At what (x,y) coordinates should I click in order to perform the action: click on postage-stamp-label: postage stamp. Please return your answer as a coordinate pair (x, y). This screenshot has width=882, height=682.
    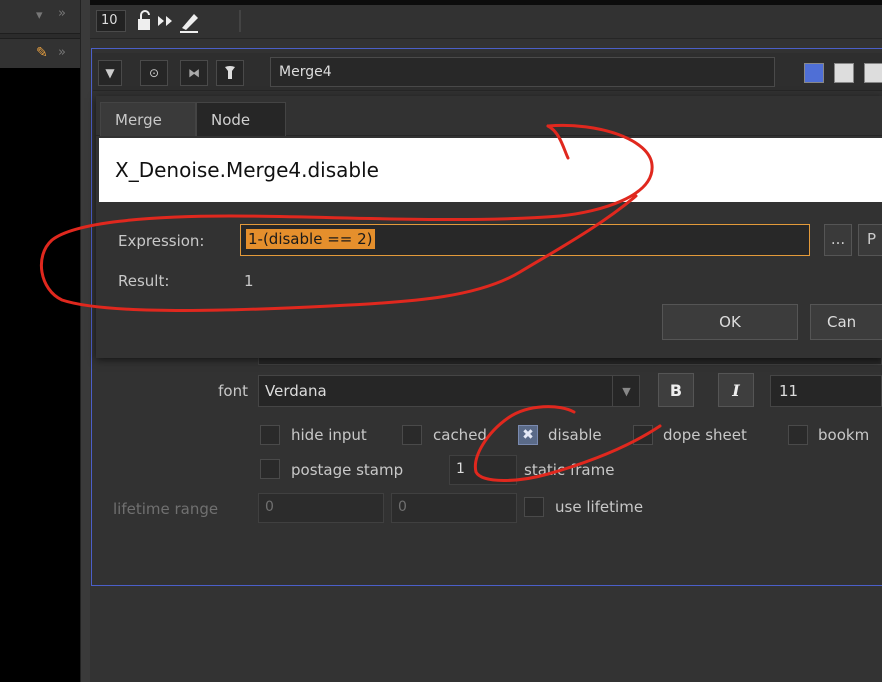
    Looking at the image, I should click on (347, 470).